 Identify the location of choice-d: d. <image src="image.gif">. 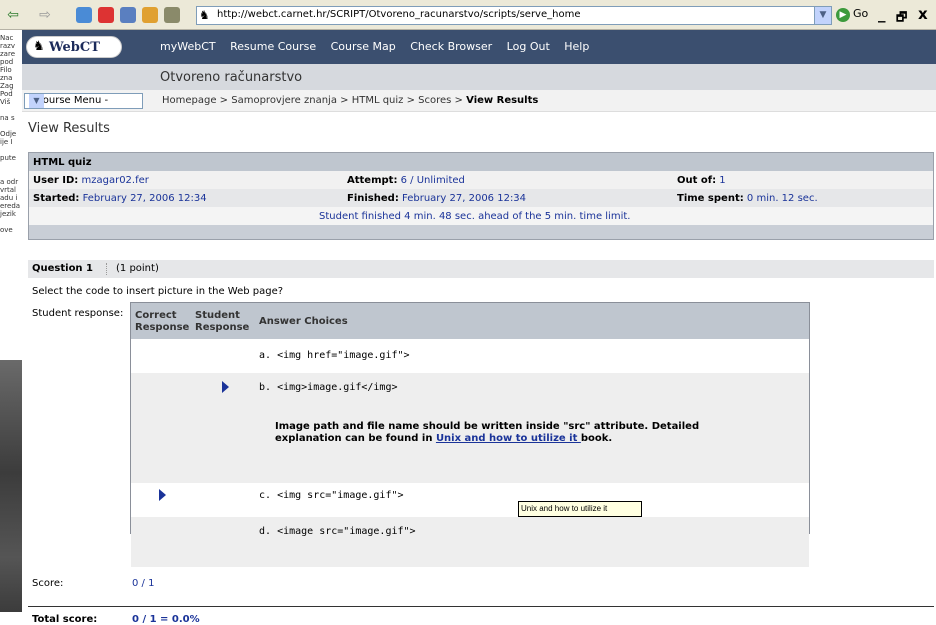
(337, 531).